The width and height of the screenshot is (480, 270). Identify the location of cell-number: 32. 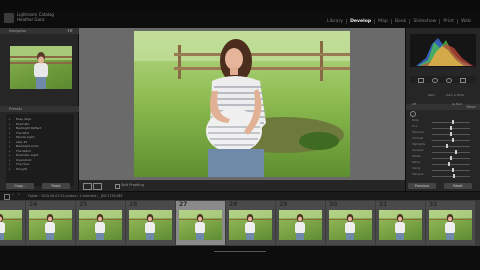
(433, 204).